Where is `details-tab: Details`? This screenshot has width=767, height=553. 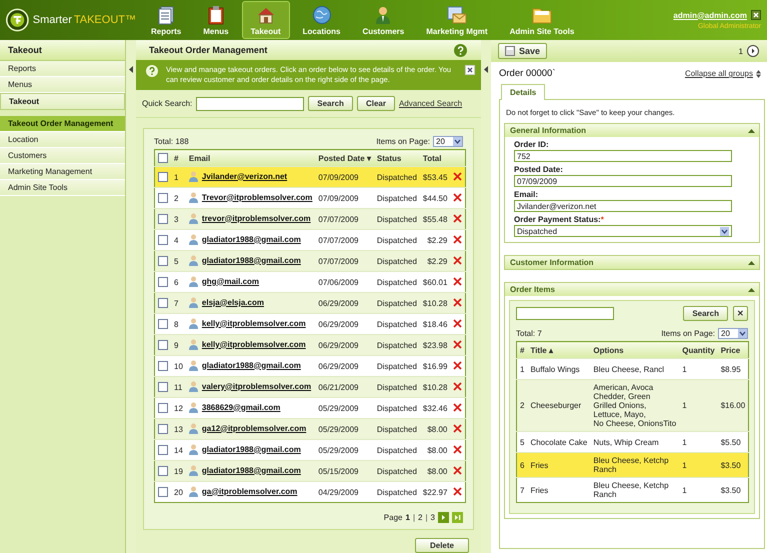
details-tab: Details is located at coordinates (523, 92).